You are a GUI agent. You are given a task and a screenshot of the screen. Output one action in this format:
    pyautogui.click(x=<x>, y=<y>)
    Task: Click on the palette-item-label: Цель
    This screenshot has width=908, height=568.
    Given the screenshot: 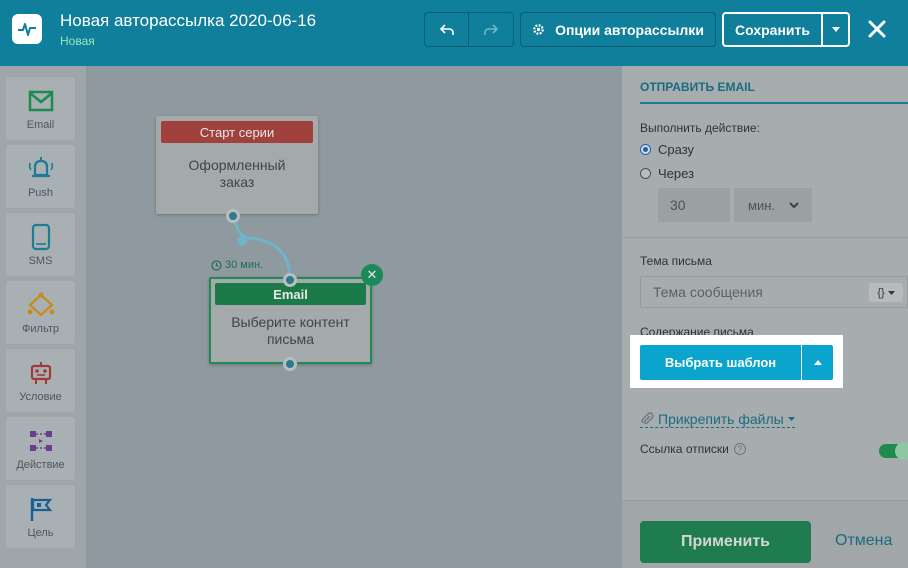 What is the action you would take?
    pyautogui.click(x=40, y=533)
    